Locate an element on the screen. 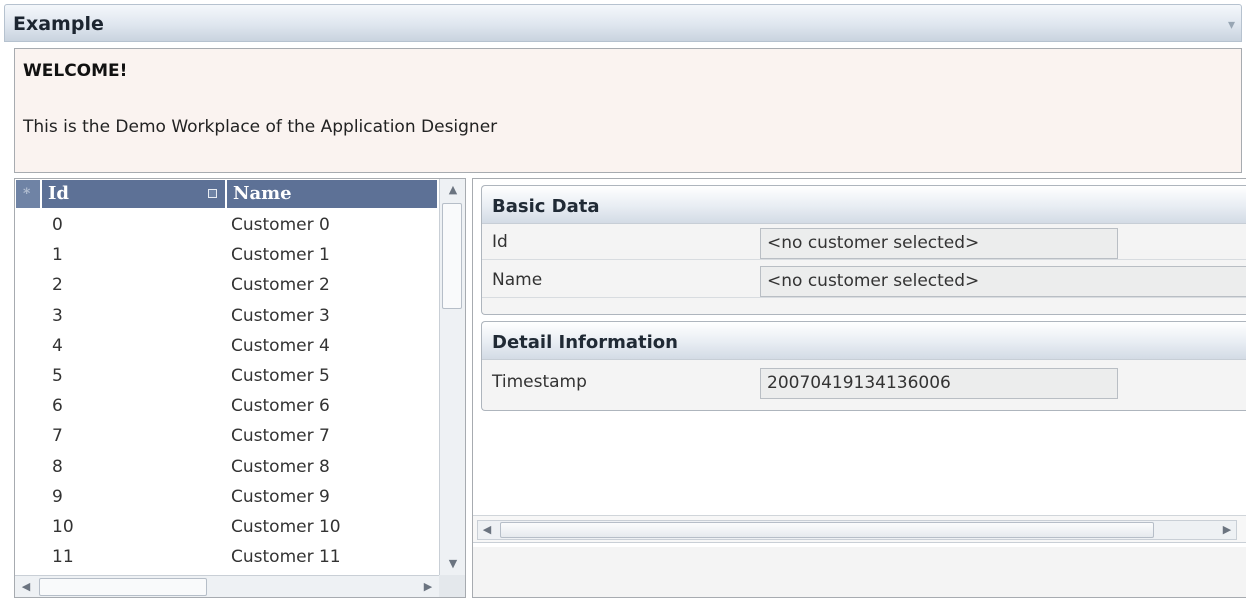 The height and width of the screenshot is (600, 1246). table-row: 2 Customer 2 is located at coordinates (226, 286).